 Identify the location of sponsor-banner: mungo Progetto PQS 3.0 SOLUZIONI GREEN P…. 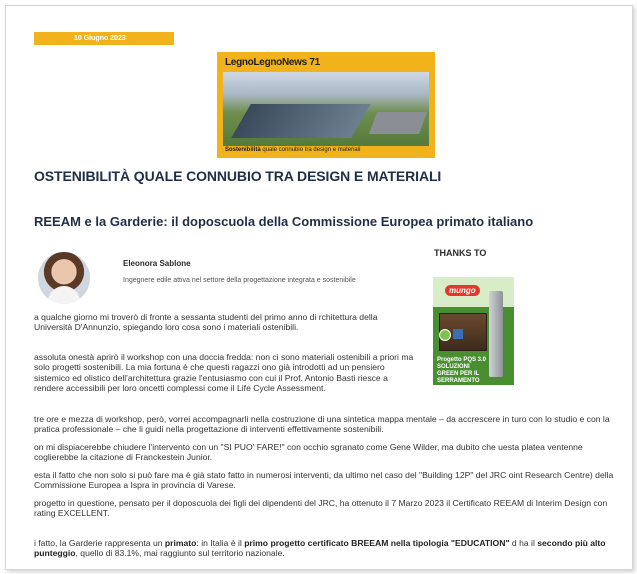
(473, 331).